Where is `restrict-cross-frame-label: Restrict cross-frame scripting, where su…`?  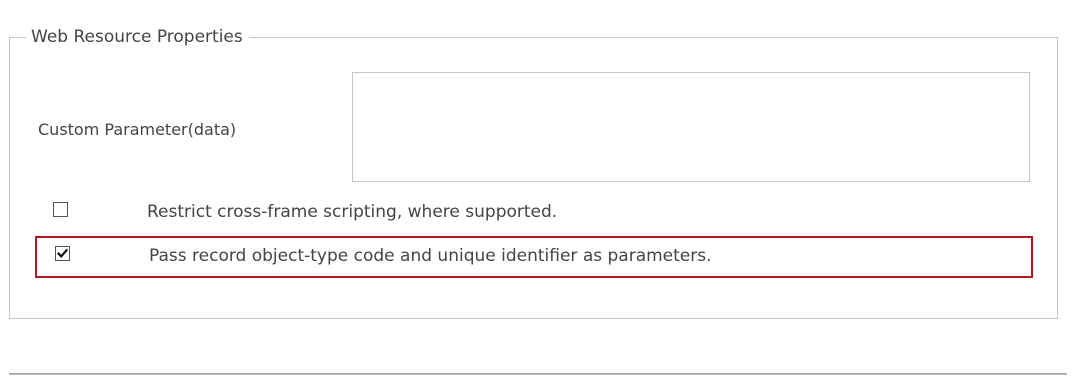 restrict-cross-frame-label: Restrict cross-frame scripting, where su… is located at coordinates (352, 212).